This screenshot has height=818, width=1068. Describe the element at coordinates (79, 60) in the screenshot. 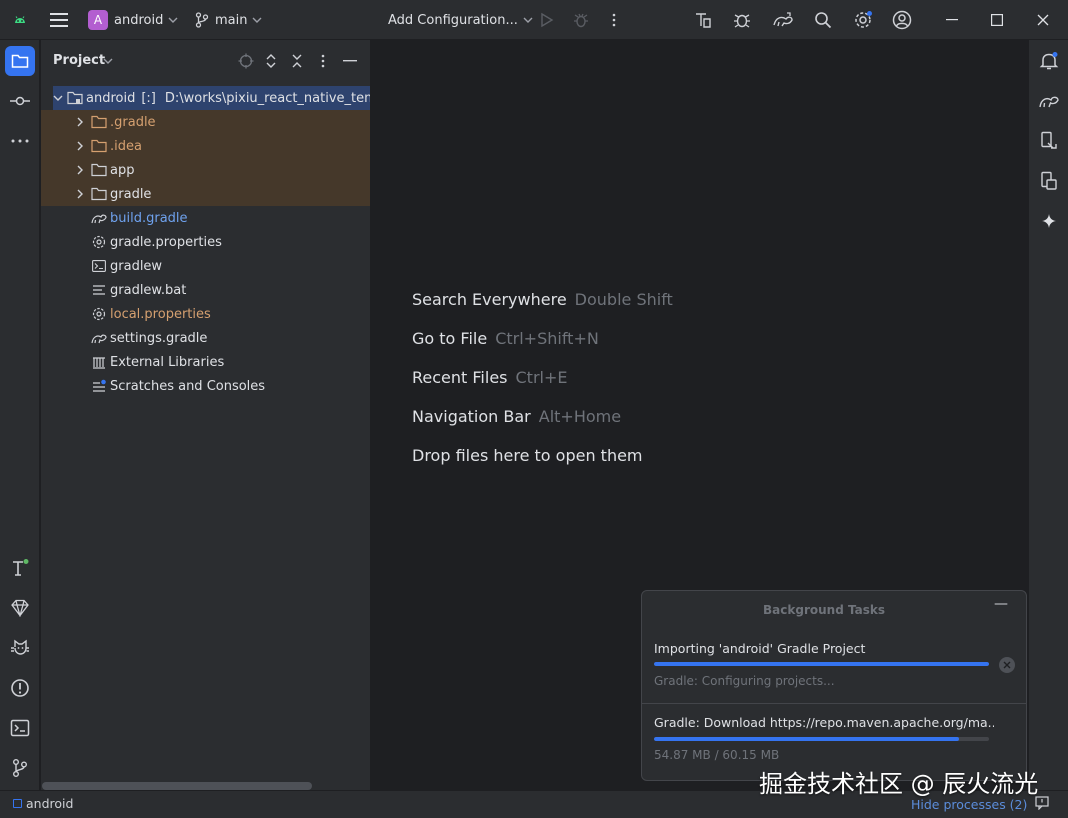

I see `project-panel-title: Project` at that location.